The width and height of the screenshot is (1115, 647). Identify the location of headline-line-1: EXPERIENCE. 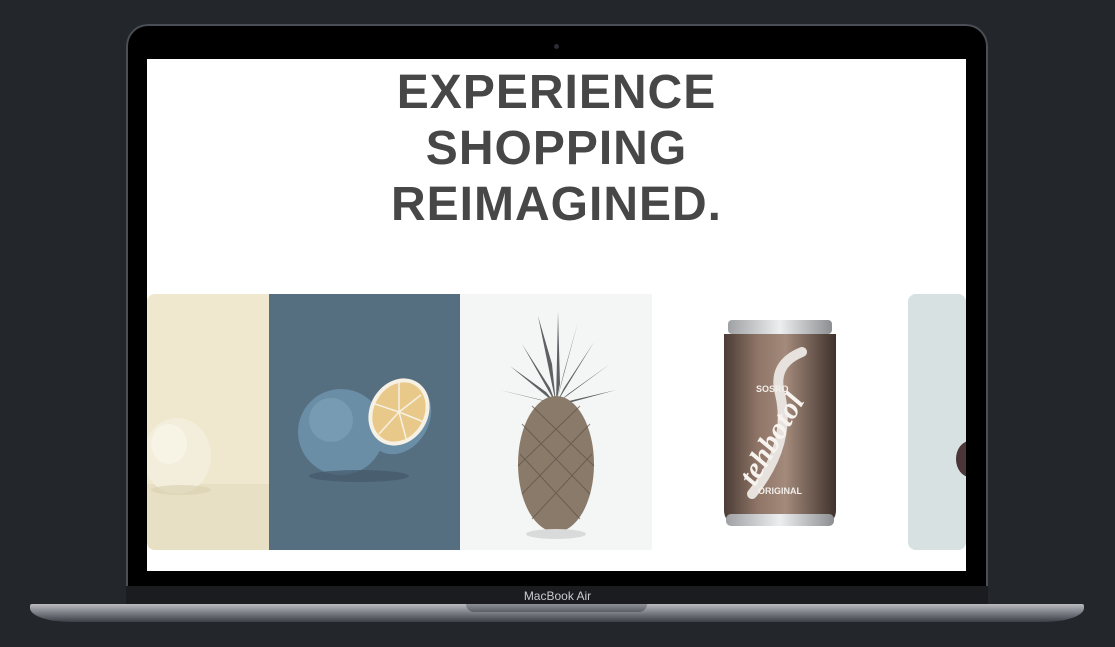
(556, 92).